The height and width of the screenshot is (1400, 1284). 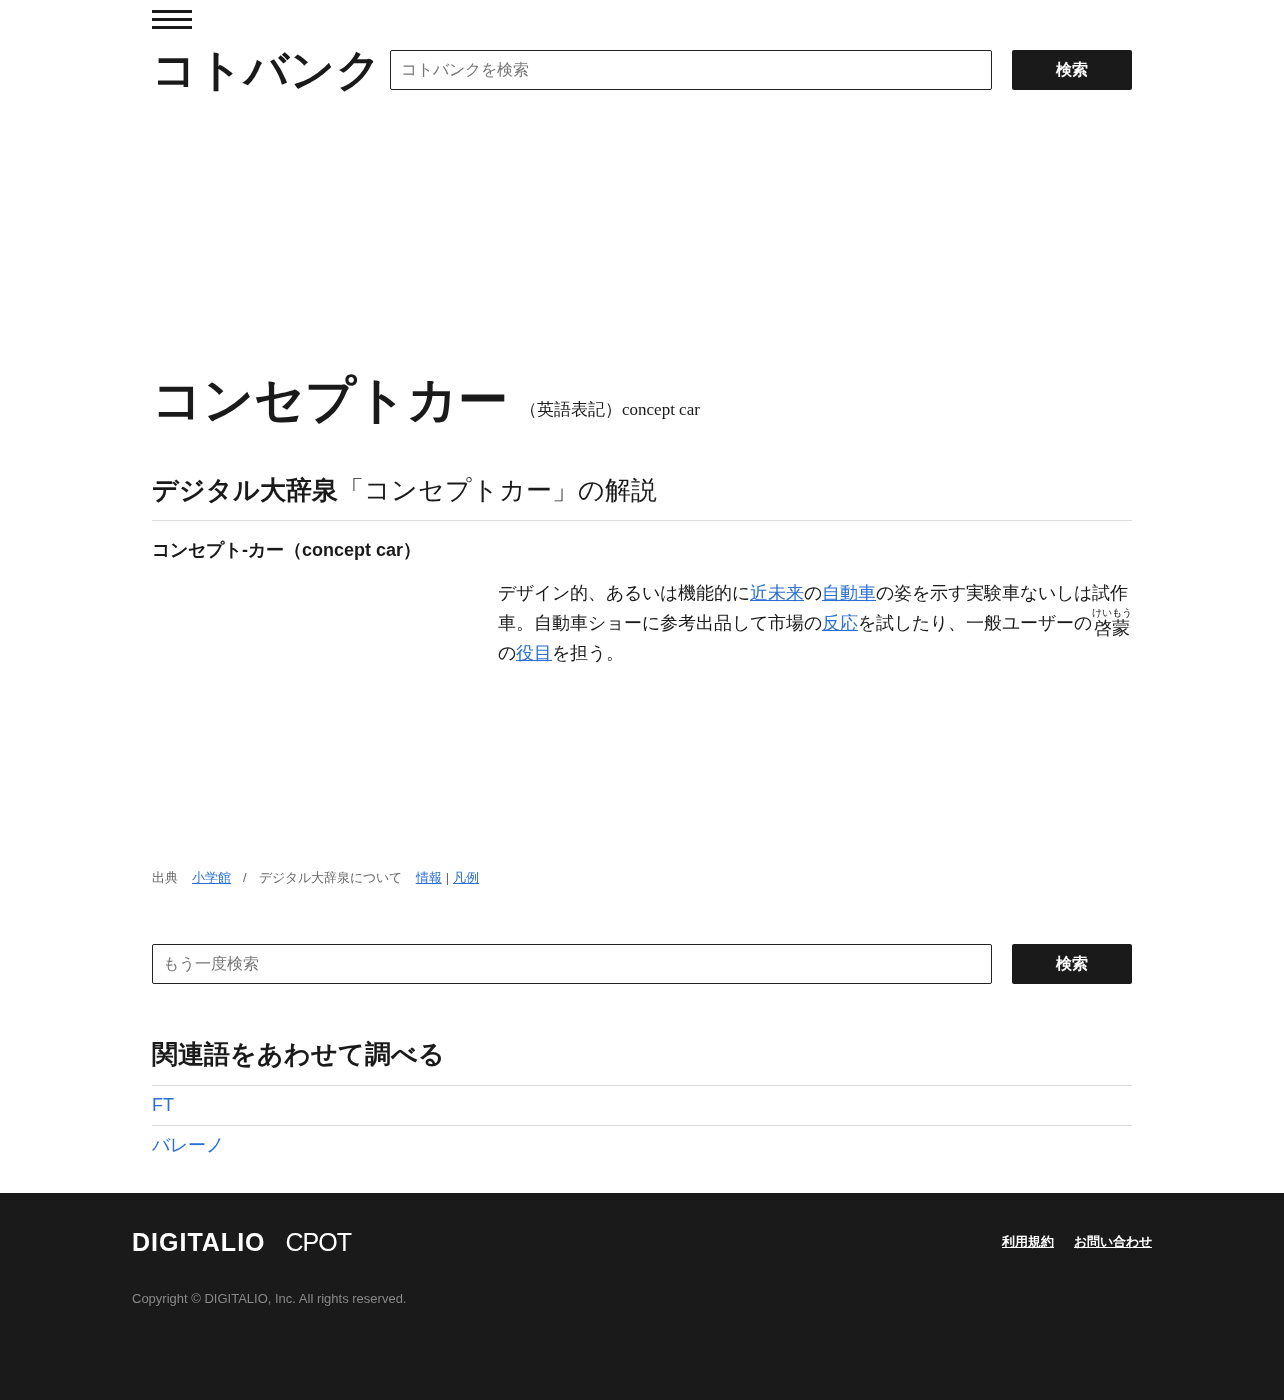 What do you see at coordinates (534, 653) in the screenshot?
I see `term-link: 役目` at bounding box center [534, 653].